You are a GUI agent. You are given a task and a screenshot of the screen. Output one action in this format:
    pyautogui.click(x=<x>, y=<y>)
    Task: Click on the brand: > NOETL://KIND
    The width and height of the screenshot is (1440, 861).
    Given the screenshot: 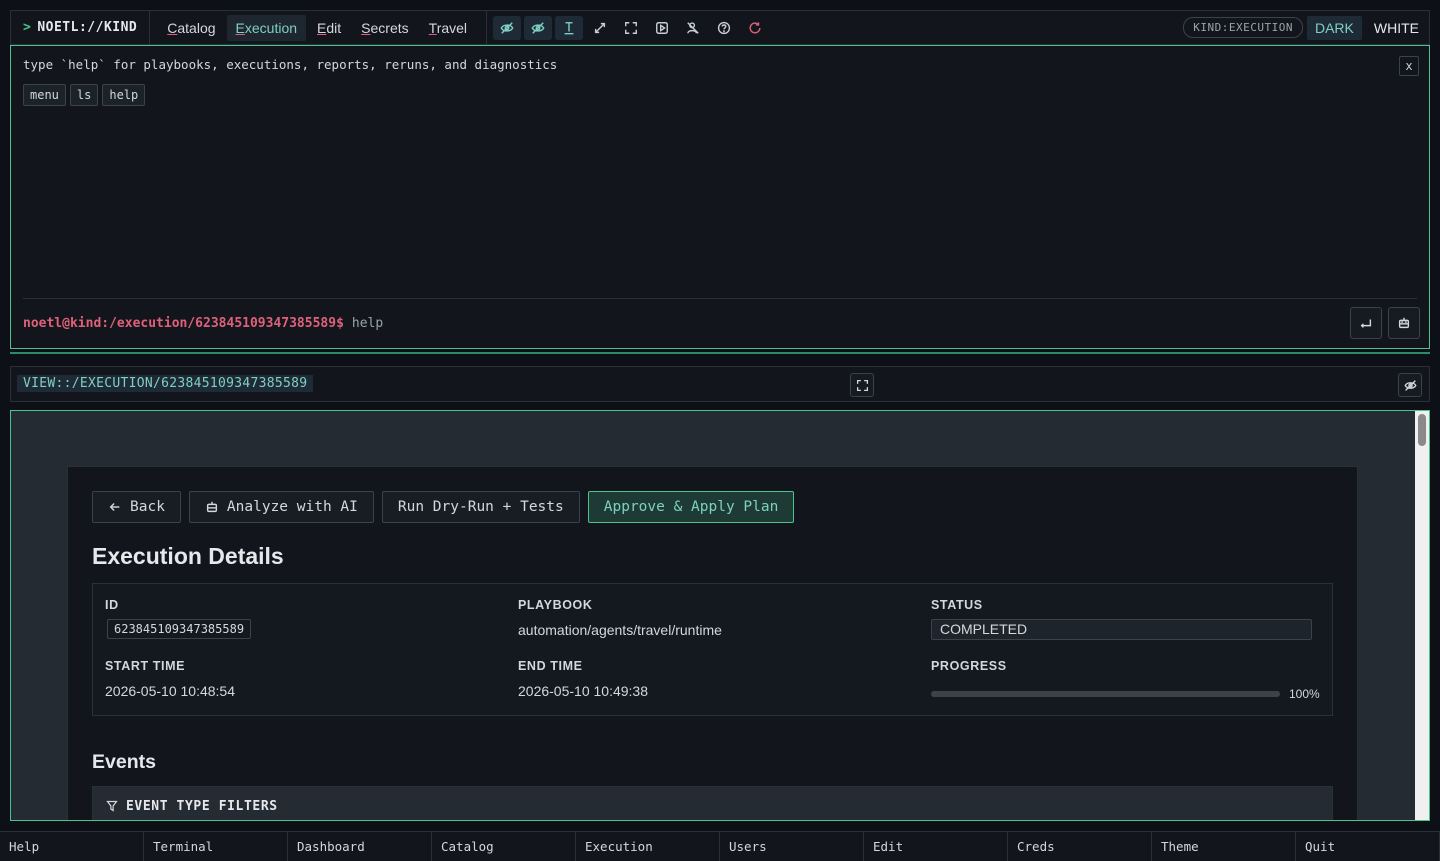 What is the action you would take?
    pyautogui.click(x=81, y=27)
    